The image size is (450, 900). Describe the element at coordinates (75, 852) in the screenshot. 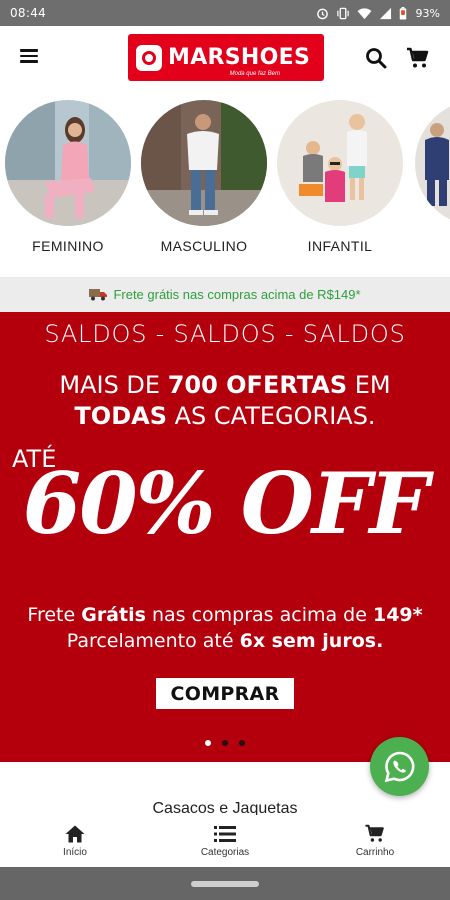

I see `nav-label: Início` at that location.